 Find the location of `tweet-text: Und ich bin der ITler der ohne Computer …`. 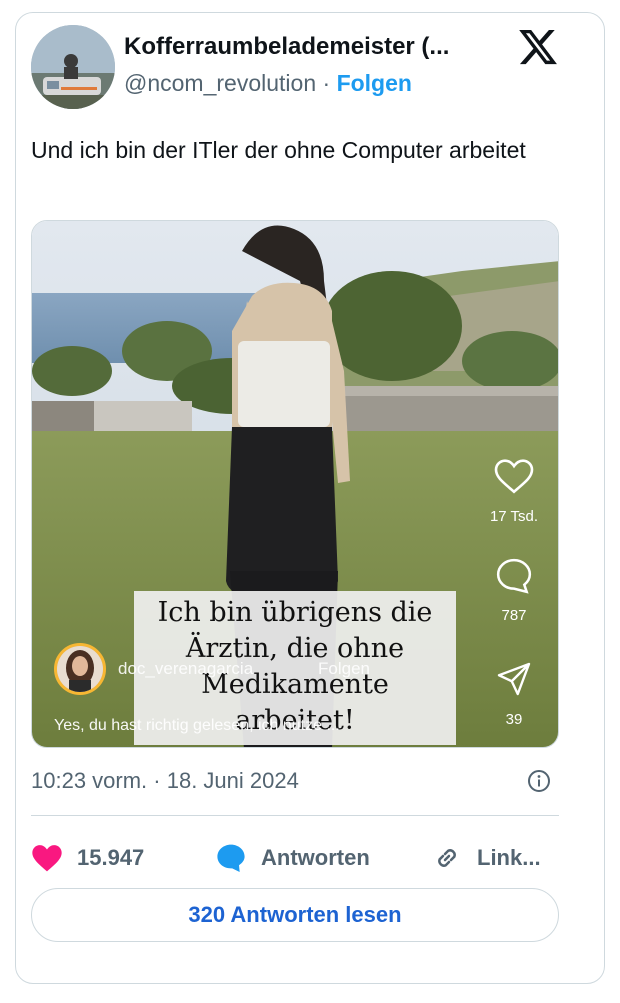

tweet-text: Und ich bin der ITler der ohne Computer … is located at coordinates (278, 150).